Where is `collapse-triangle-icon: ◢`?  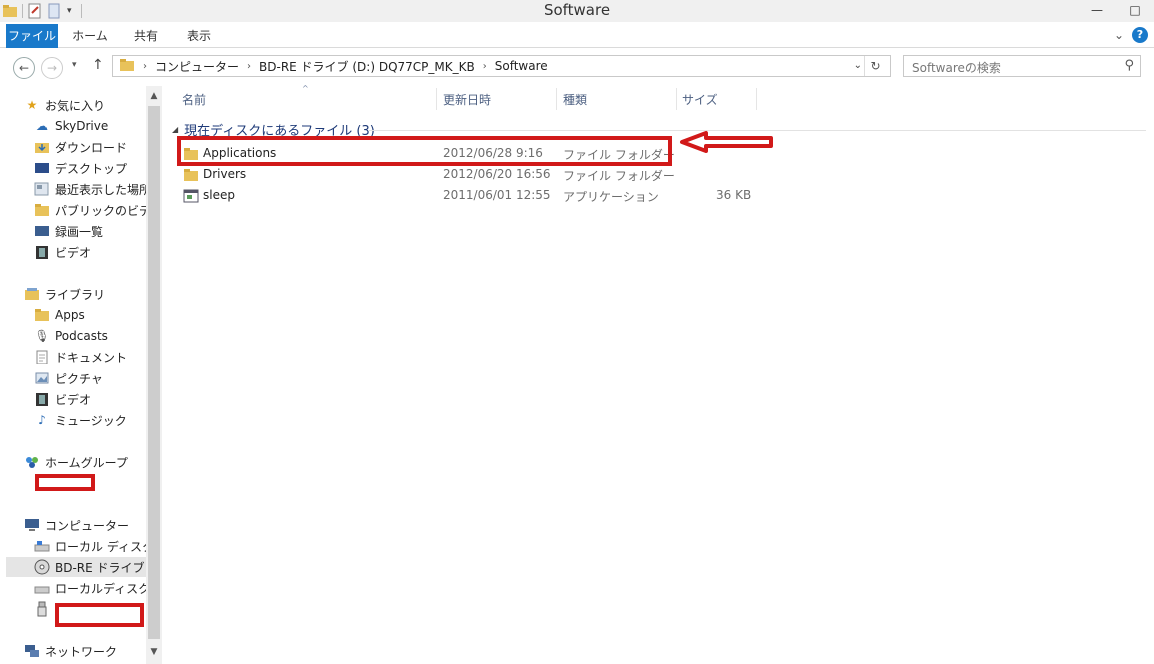 collapse-triangle-icon: ◢ is located at coordinates (175, 129).